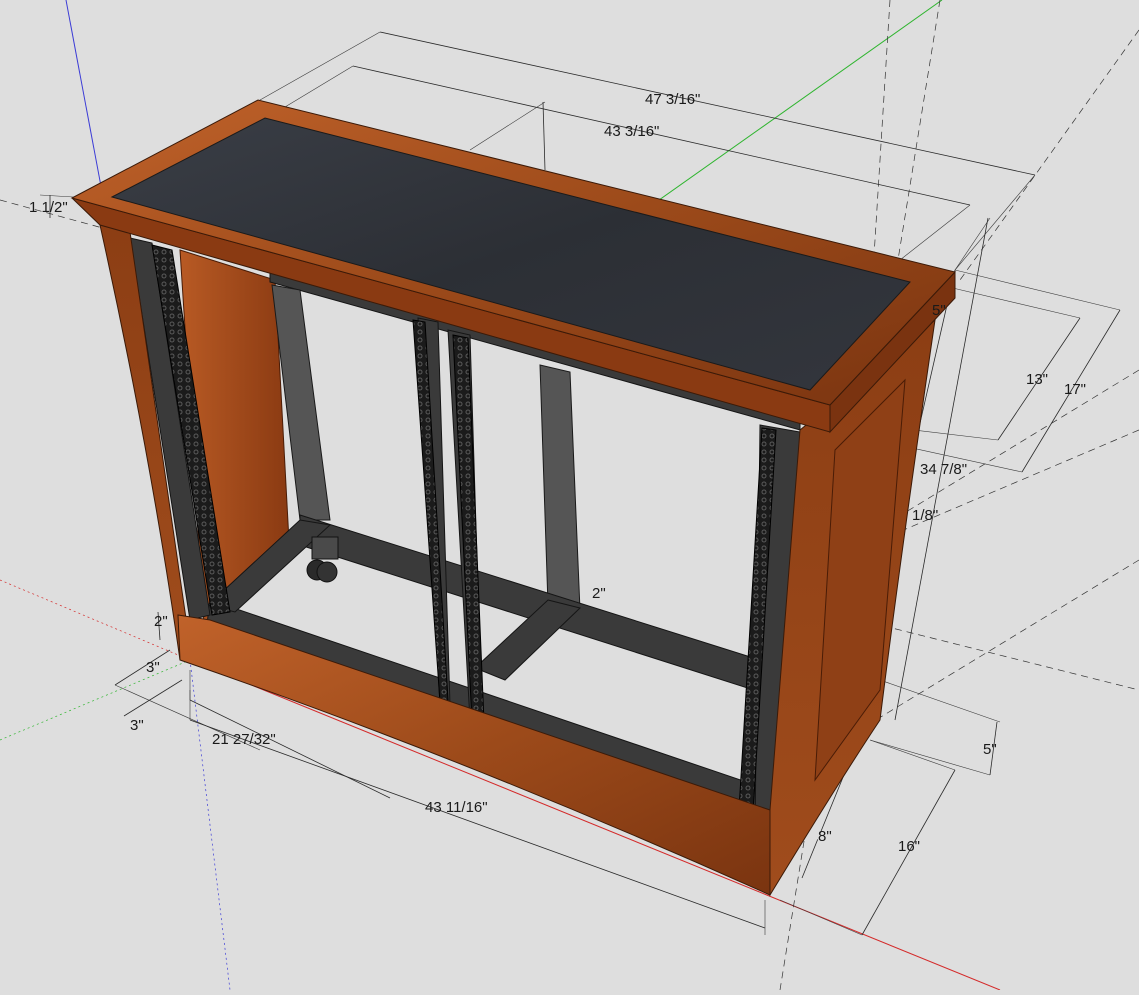 The width and height of the screenshot is (1139, 995). What do you see at coordinates (137, 725) in the screenshot?
I see `dim-base-3-b: 3"` at bounding box center [137, 725].